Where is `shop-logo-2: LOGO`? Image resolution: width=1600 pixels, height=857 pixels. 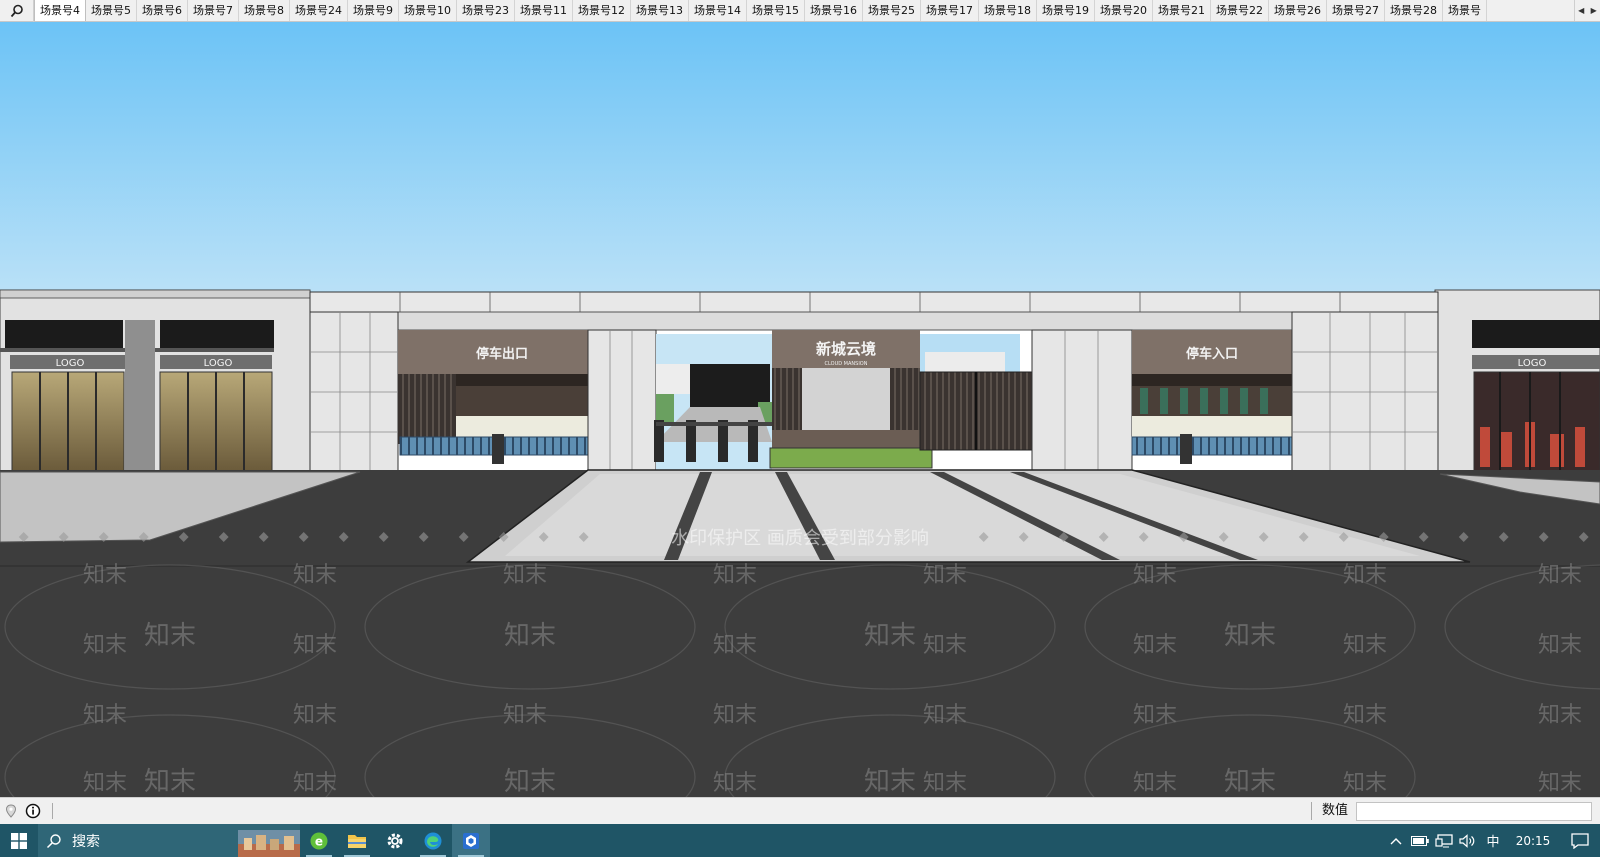
shop-logo-2: LOGO is located at coordinates (218, 363).